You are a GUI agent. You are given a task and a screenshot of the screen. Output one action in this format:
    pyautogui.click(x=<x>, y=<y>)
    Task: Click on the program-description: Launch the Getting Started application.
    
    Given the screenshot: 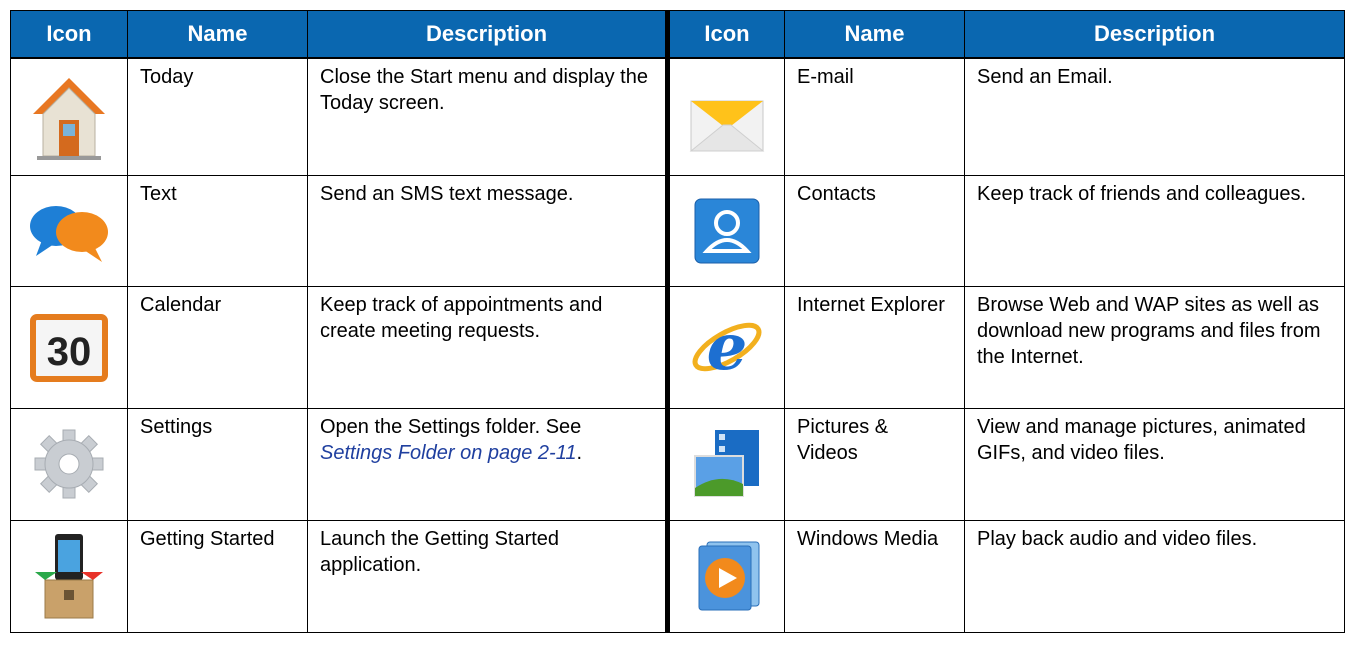 What is the action you would take?
    pyautogui.click(x=487, y=576)
    